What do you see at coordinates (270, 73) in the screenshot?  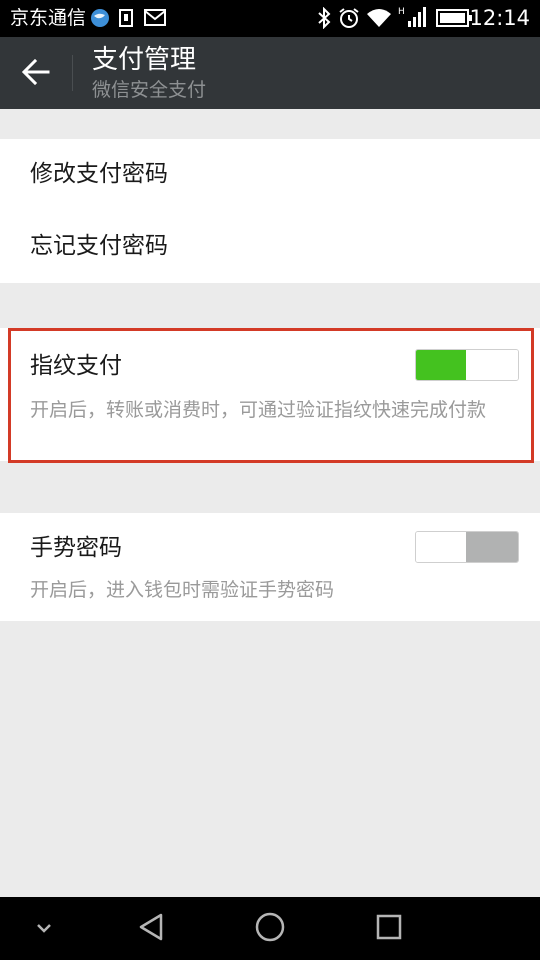 I see `app-bar: 支付管理 微信安全支付` at bounding box center [270, 73].